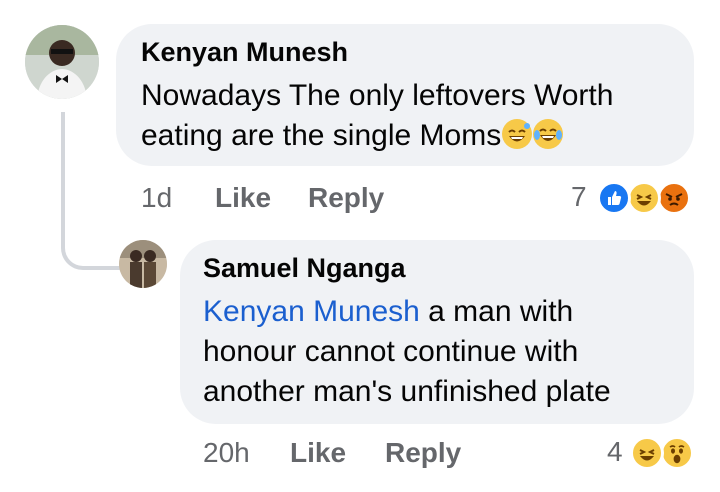 The width and height of the screenshot is (720, 492). I want to click on comment-text-line-2: eating are the single Moms, so click(321, 135).